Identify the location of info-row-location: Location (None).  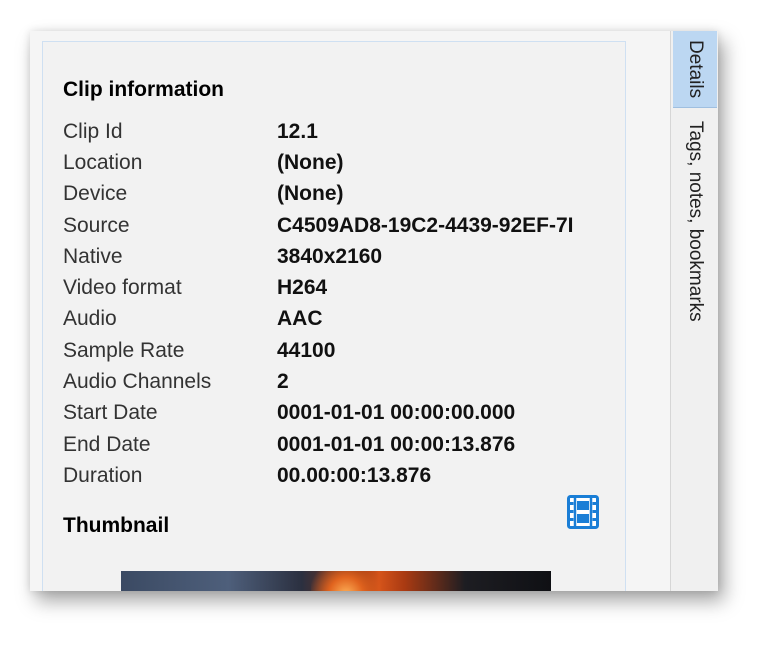
(337, 162).